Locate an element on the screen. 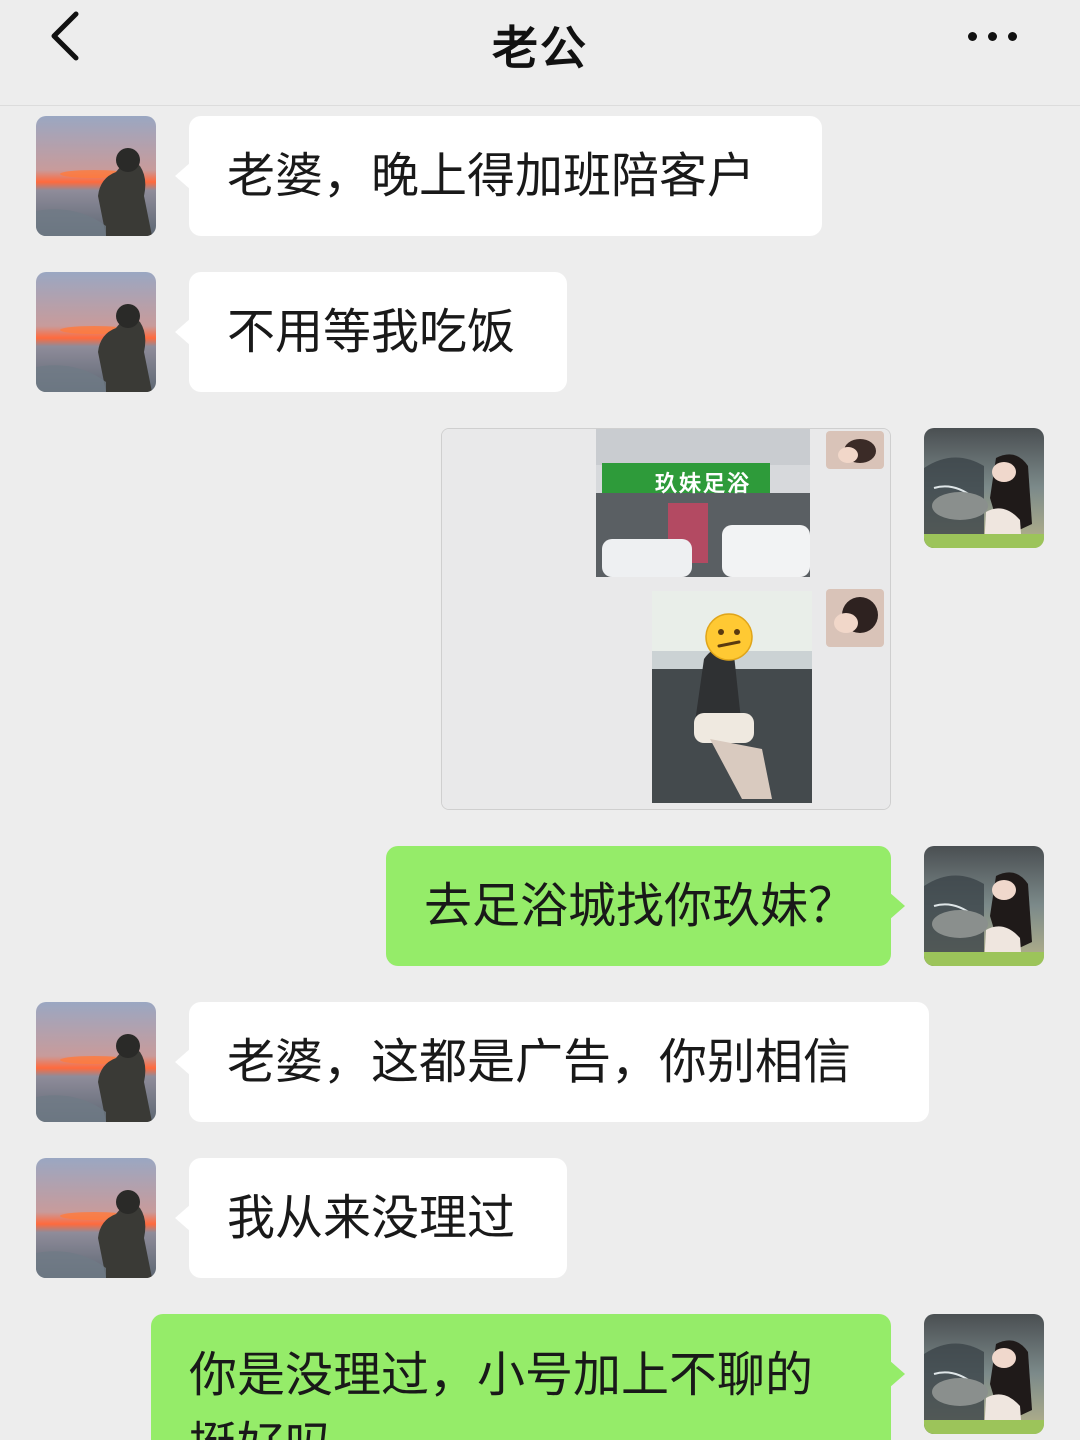 This screenshot has height=1440, width=1080. chat-header: 老公 is located at coordinates (540, 53).